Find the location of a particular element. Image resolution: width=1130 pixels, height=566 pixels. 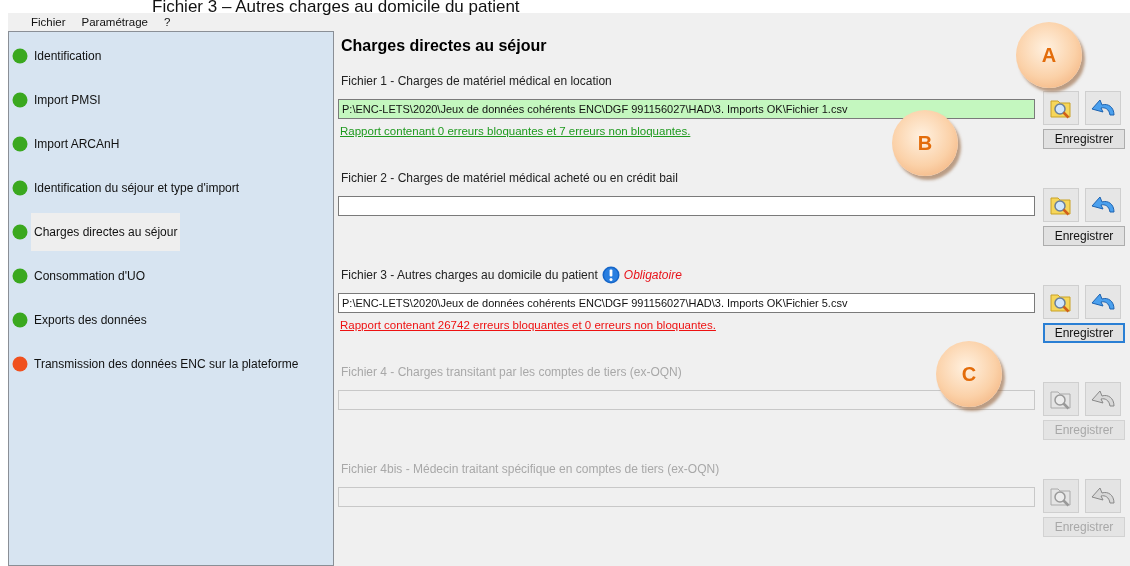

sidebar-item: Identification is located at coordinates (68, 56).